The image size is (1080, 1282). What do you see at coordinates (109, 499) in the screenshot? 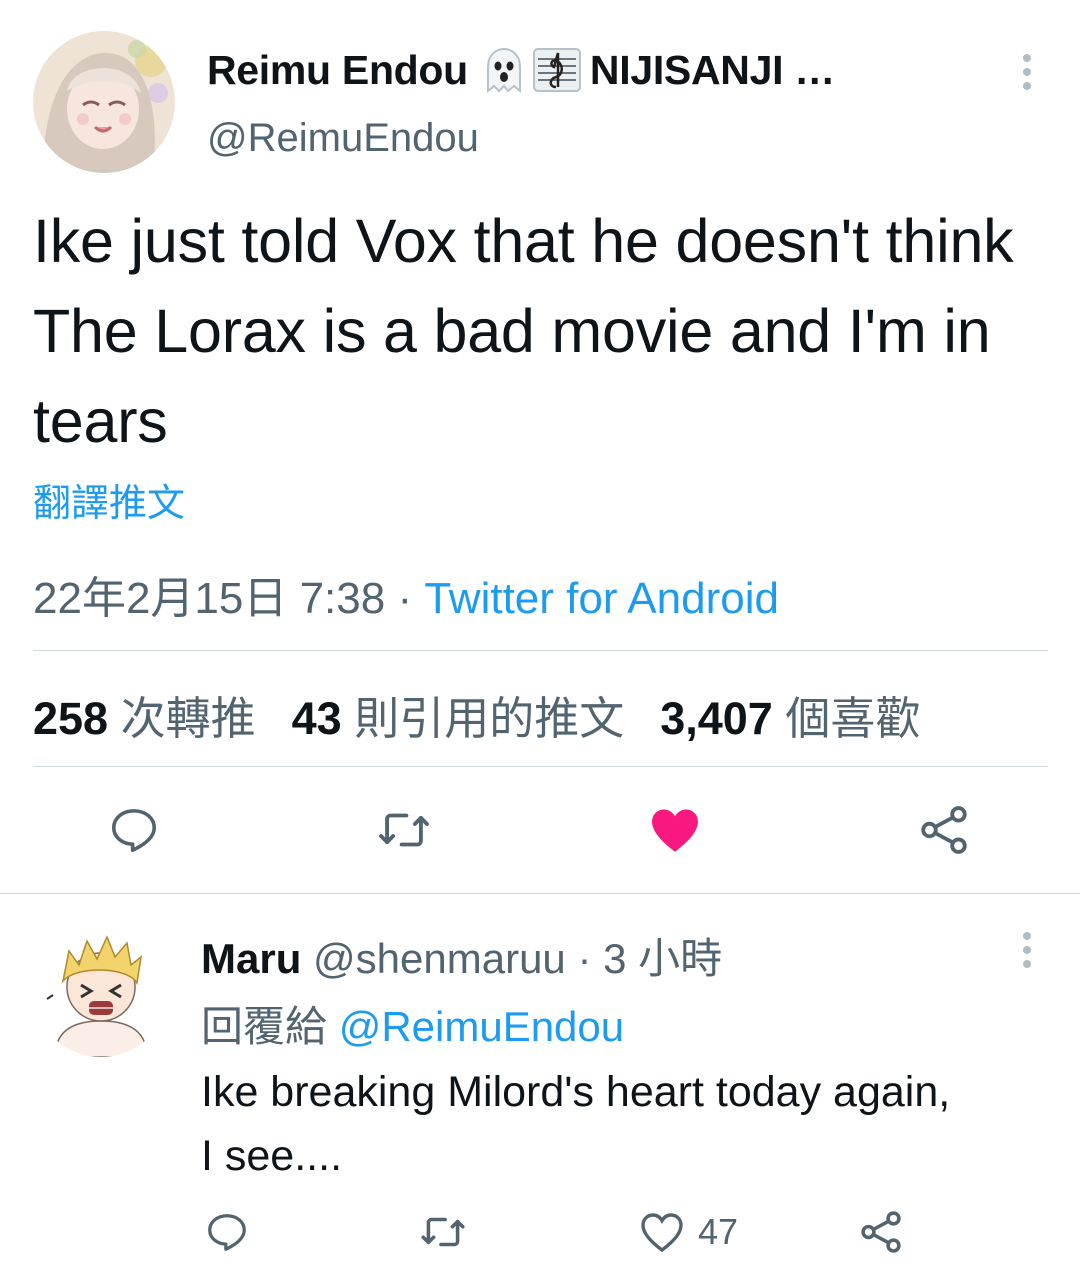
I see `translate-tweet-link: 翻譯推文` at bounding box center [109, 499].